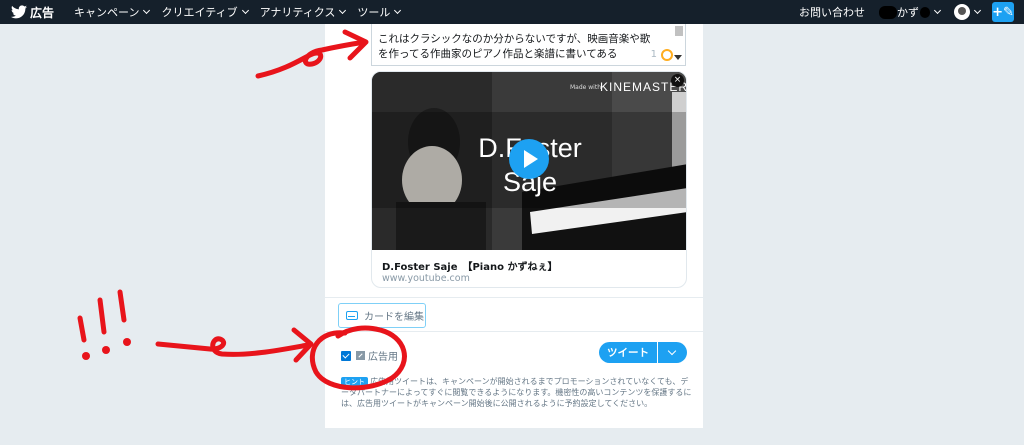 Image resolution: width=1024 pixels, height=445 pixels. I want to click on nav-item-label: ツール, so click(374, 12).